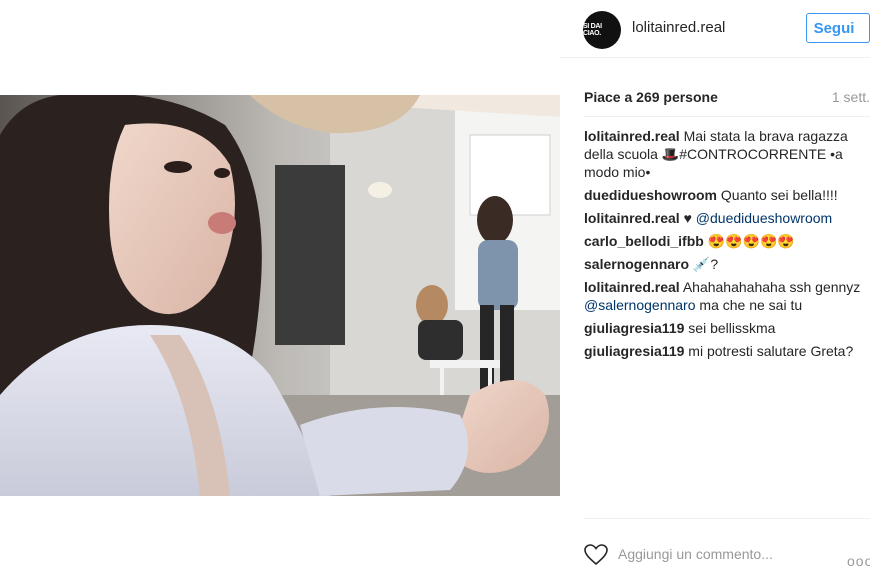  I want to click on comment-item: duedidueshowroom Quanto sei bella!!!!, so click(727, 195).